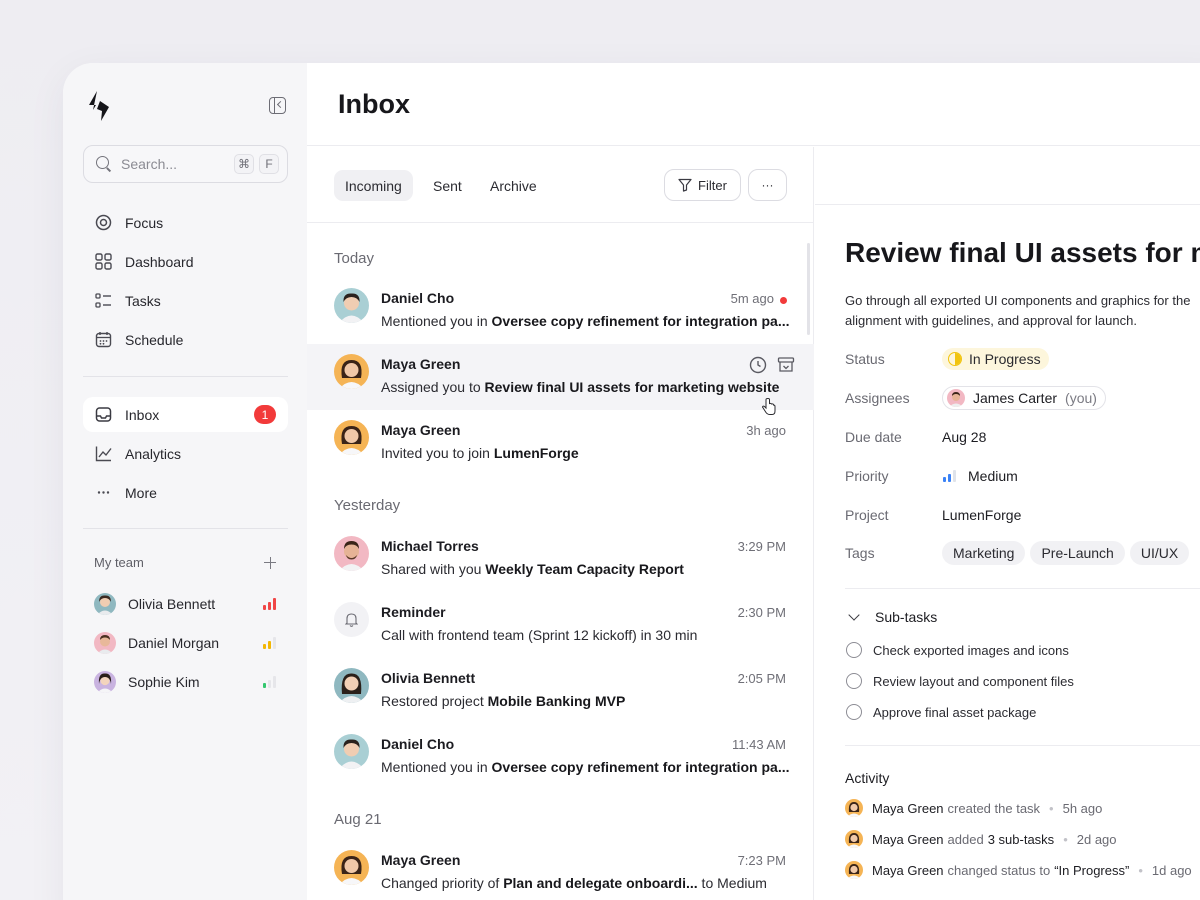  I want to click on activity-detail: “In Progress”, so click(1092, 870).